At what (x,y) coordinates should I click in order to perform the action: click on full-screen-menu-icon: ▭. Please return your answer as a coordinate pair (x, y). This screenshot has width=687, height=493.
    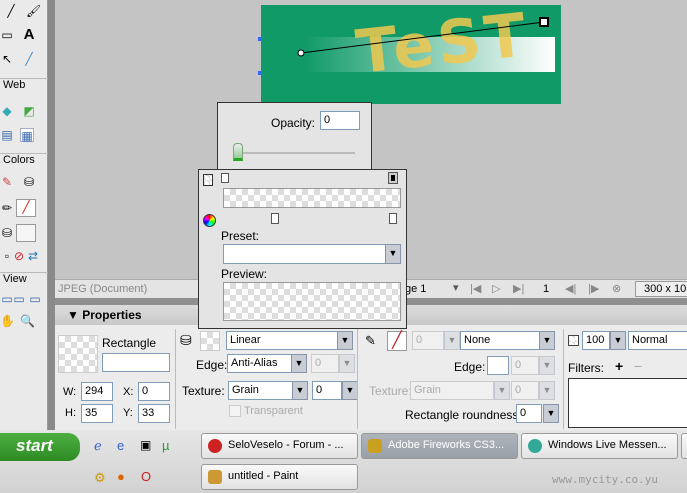
    Looking at the image, I should click on (19, 299).